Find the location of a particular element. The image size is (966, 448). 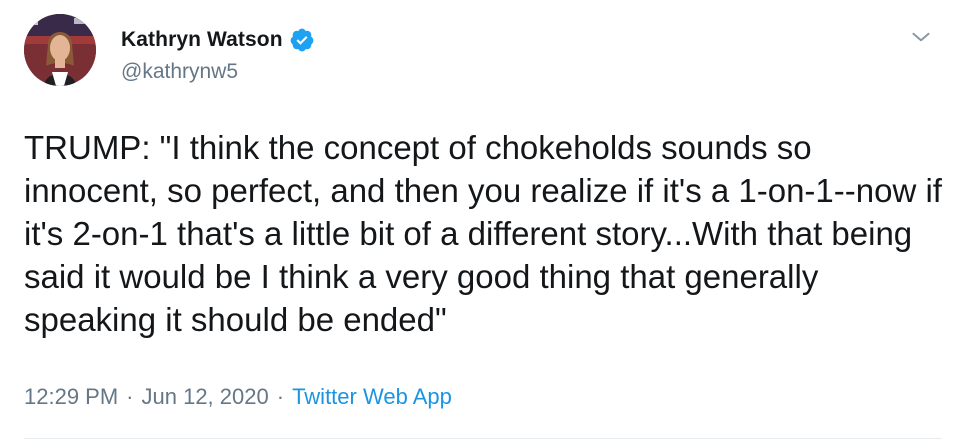

divider is located at coordinates (483, 438).